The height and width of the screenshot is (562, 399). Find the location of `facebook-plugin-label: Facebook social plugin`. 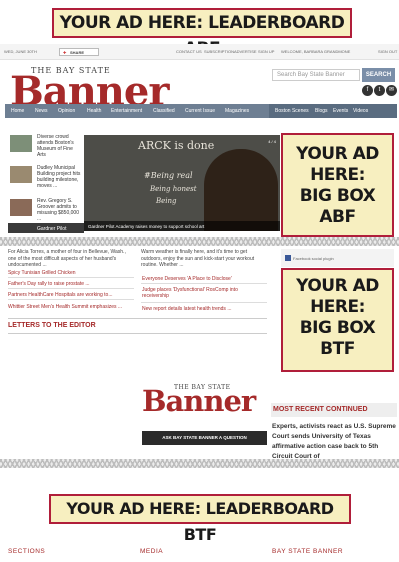

facebook-plugin-label: Facebook social plugin is located at coordinates (313, 258).